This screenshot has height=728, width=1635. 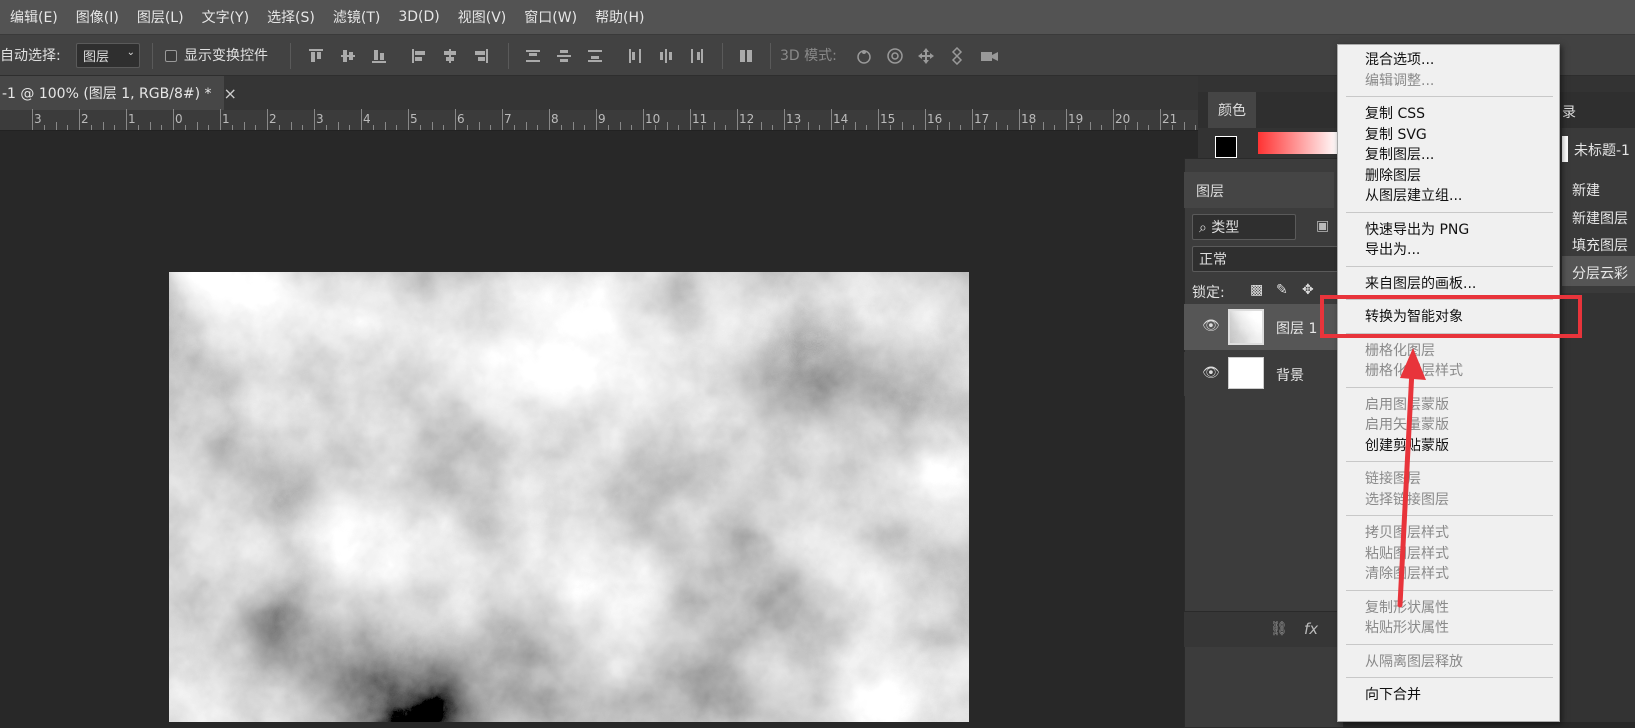 I want to click on history-item: 新建, so click(x=1586, y=190).